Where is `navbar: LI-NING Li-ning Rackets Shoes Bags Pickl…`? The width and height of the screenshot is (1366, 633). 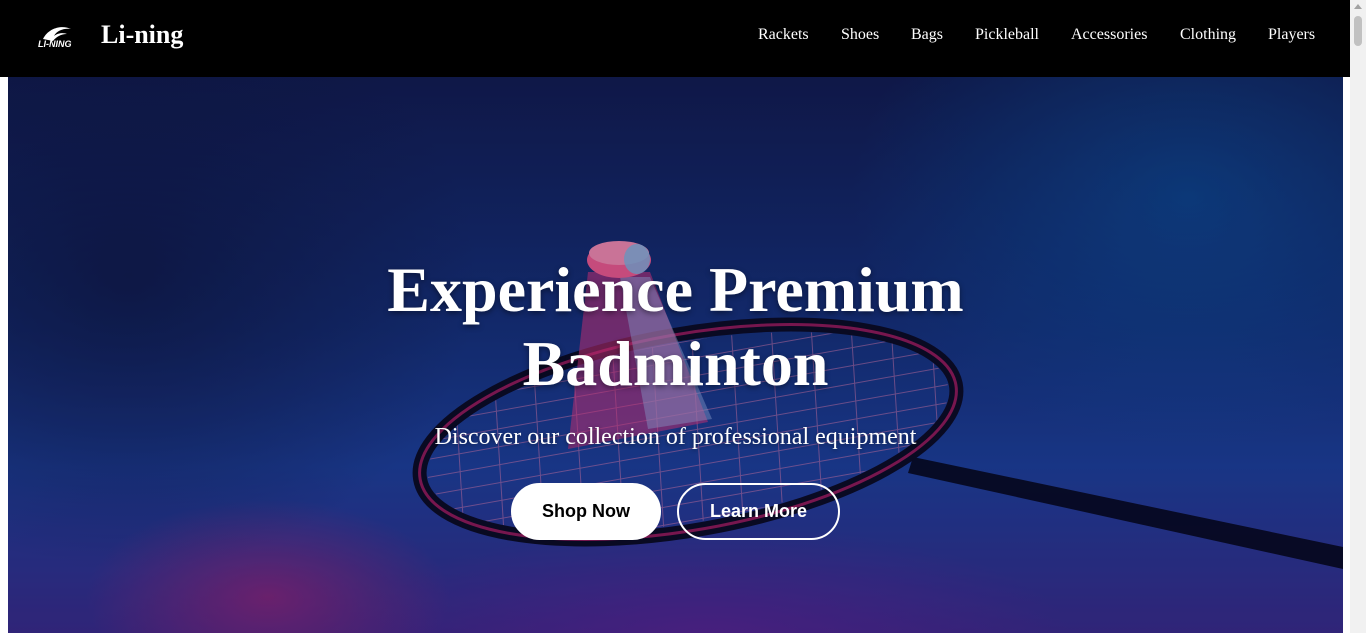 navbar: LI-NING Li-ning Rackets Shoes Bags Pickl… is located at coordinates (675, 38).